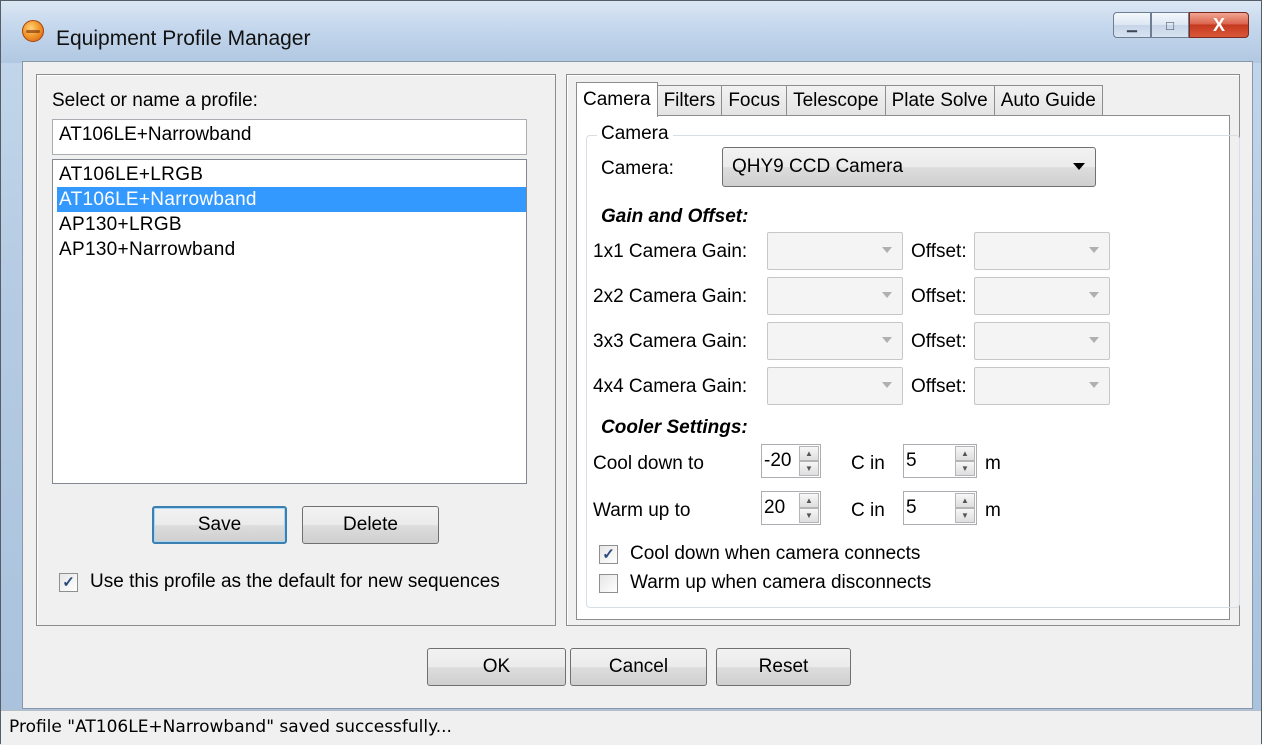 This screenshot has width=1262, height=745. Describe the element at coordinates (868, 510) in the screenshot. I see `warm-up-temp-unit: C in` at that location.